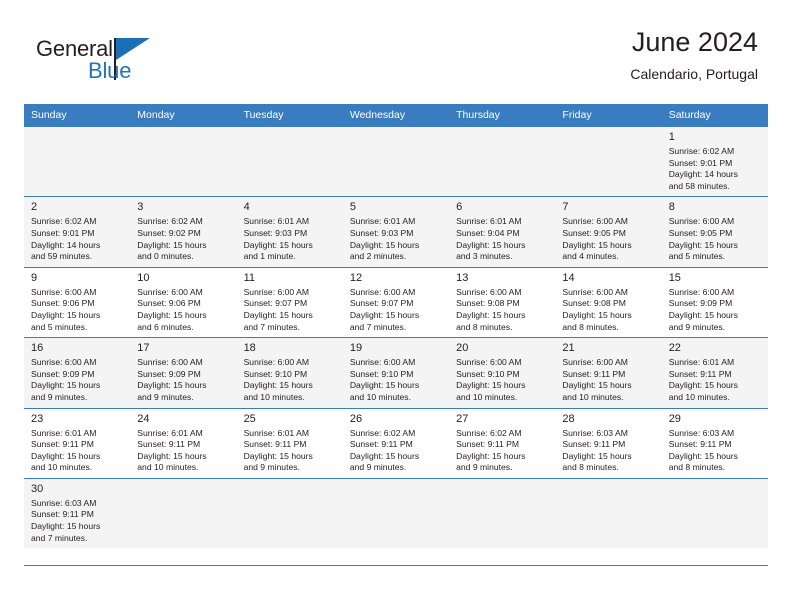 The height and width of the screenshot is (612, 792). What do you see at coordinates (183, 115) in the screenshot?
I see `weekday-header-monday: Monday` at bounding box center [183, 115].